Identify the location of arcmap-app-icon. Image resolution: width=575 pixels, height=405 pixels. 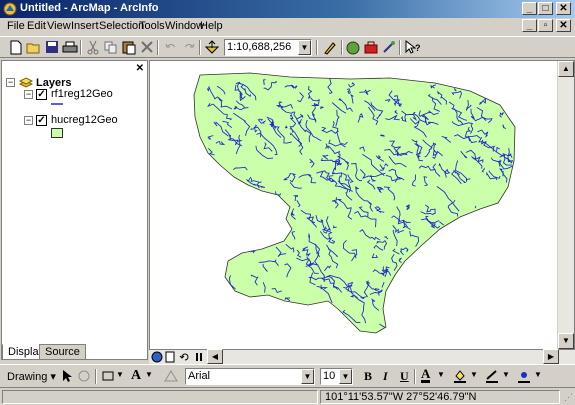
(10, 9).